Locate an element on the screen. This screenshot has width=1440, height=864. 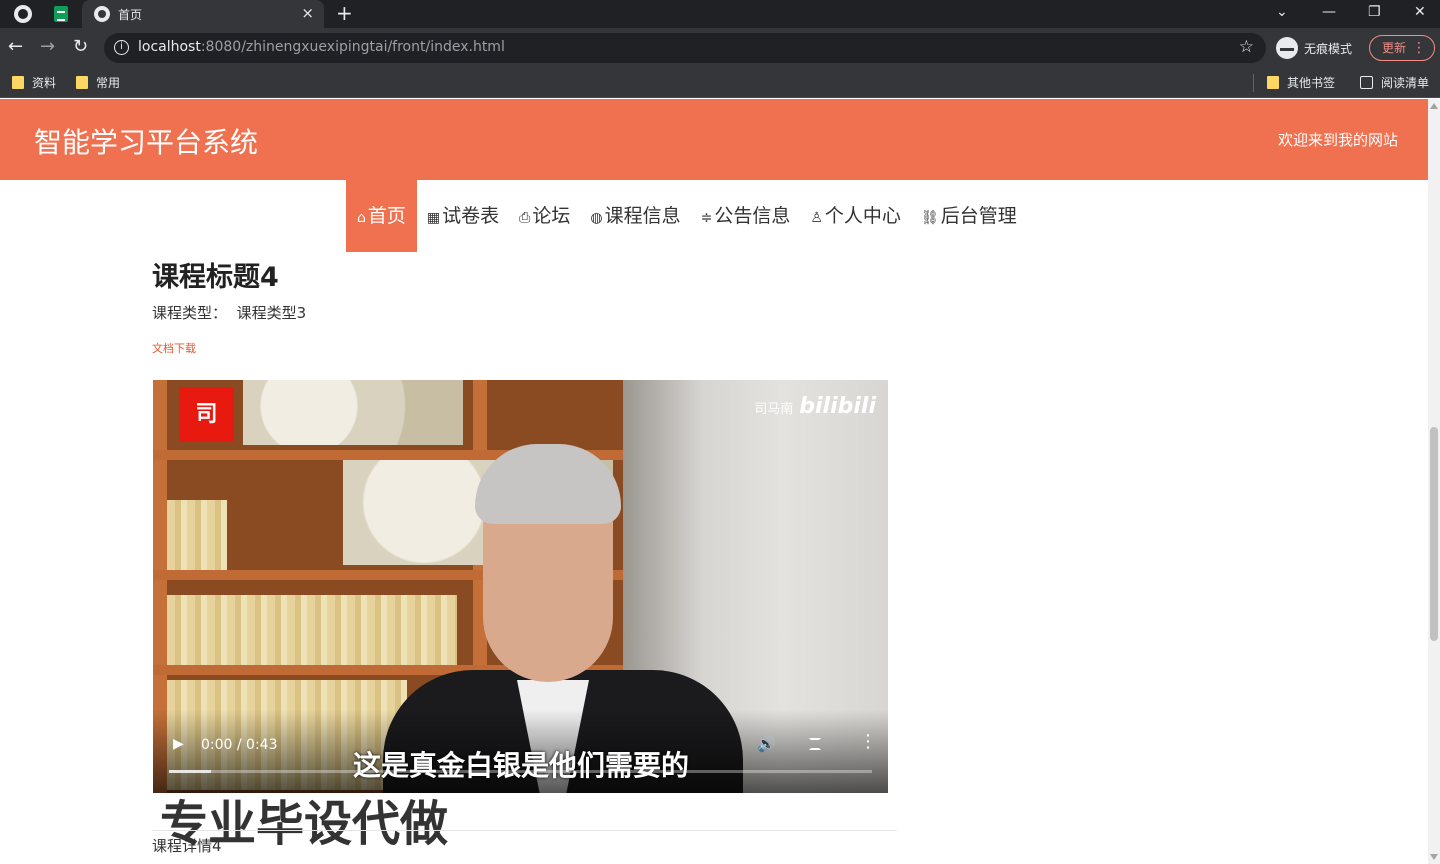
grid-icon: ▦ is located at coordinates (433, 218).